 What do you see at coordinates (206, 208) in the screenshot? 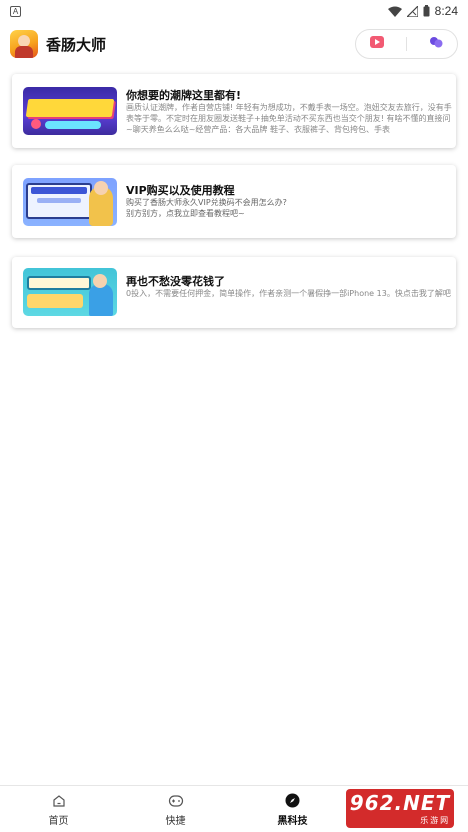
I see `card-description: 购买了香肠大师永久VIP兑换码不会用怎么办? 别方别方，点我立即查看教程吧~` at bounding box center [206, 208].